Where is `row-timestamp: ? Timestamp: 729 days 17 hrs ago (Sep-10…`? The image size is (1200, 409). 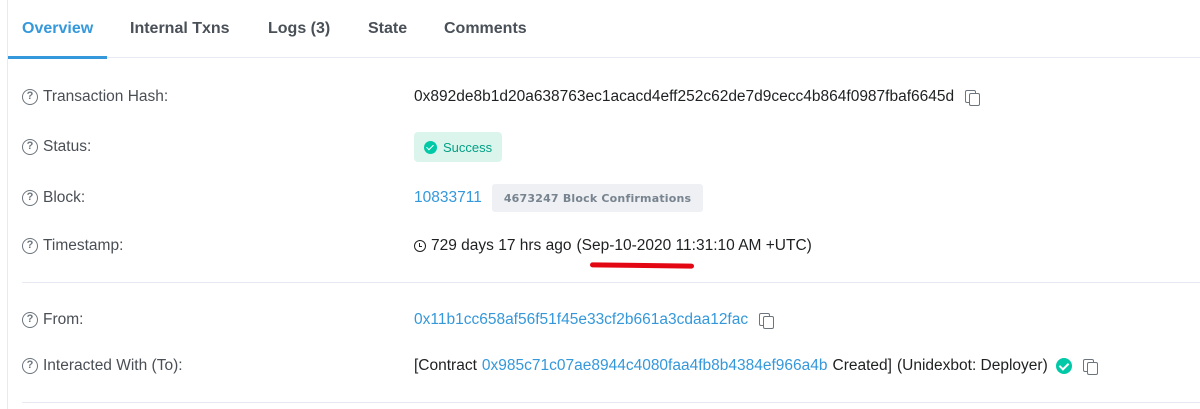 row-timestamp: ? Timestamp: 729 days 17 hrs ago (Sep-10… is located at coordinates (604, 246).